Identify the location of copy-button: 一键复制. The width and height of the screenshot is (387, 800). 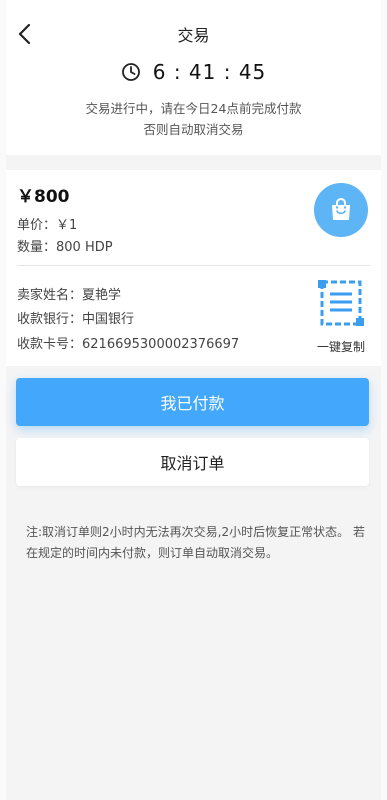
(341, 316).